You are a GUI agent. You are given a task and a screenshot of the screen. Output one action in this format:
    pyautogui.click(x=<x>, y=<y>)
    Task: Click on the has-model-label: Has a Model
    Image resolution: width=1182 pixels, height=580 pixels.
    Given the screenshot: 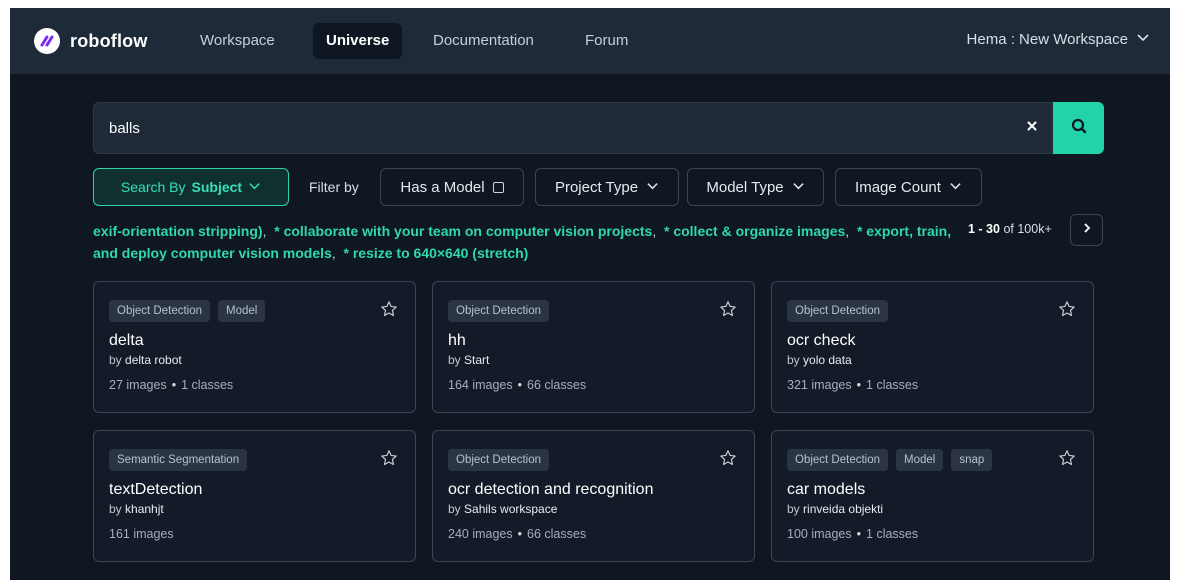 What is the action you would take?
    pyautogui.click(x=442, y=187)
    